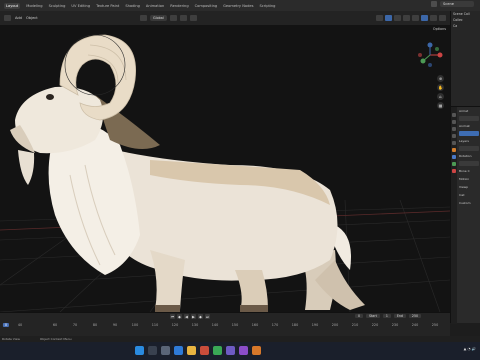 The image size is (480, 360). I want to click on system-tray: ▲ ◔ 🔊, so click(470, 349).